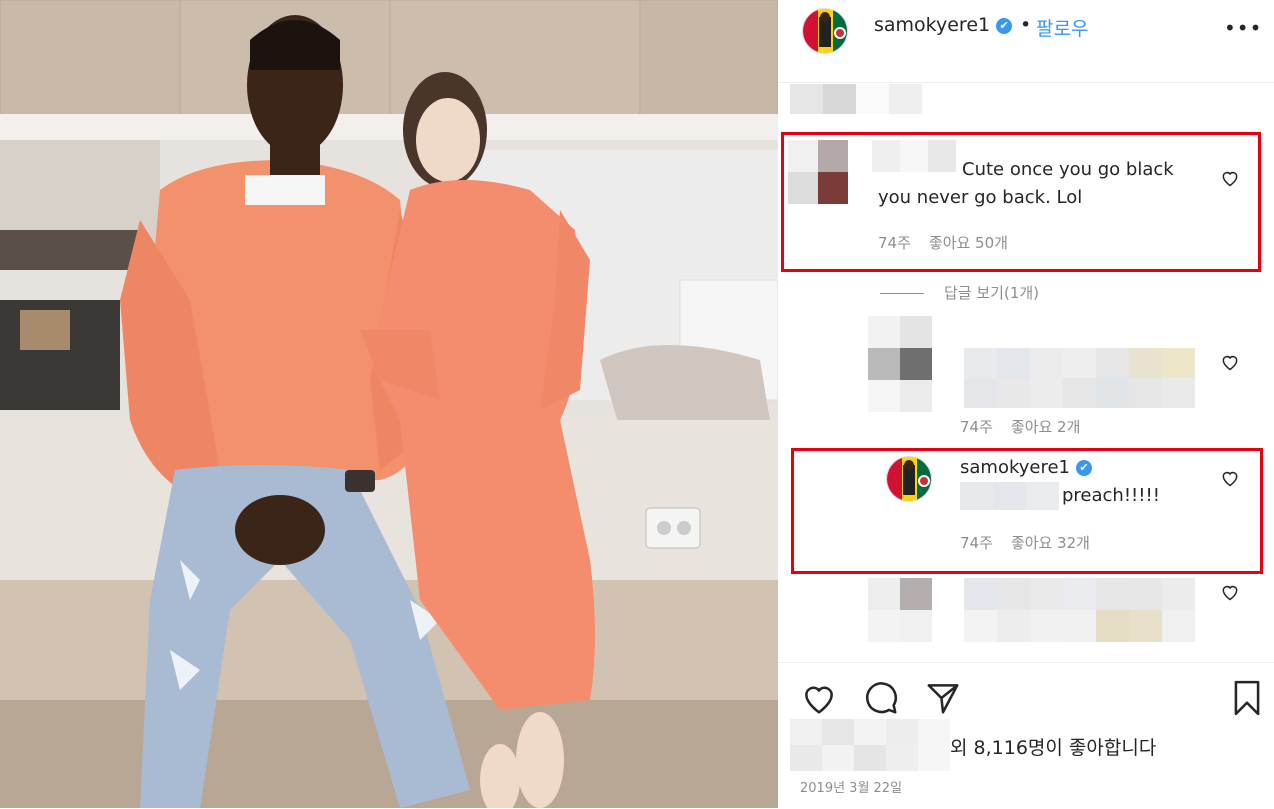  What do you see at coordinates (1111, 495) in the screenshot?
I see `reply-text: preach!!!!!` at bounding box center [1111, 495].